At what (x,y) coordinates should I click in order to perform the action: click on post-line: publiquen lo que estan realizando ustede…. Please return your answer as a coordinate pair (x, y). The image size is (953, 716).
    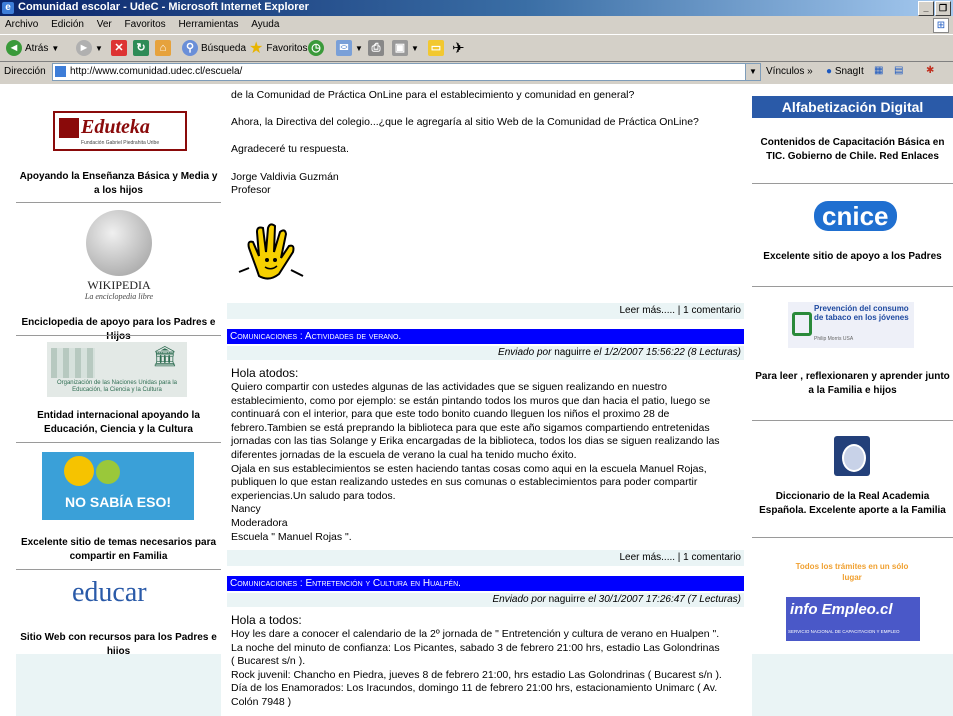
    Looking at the image, I should click on (464, 482).